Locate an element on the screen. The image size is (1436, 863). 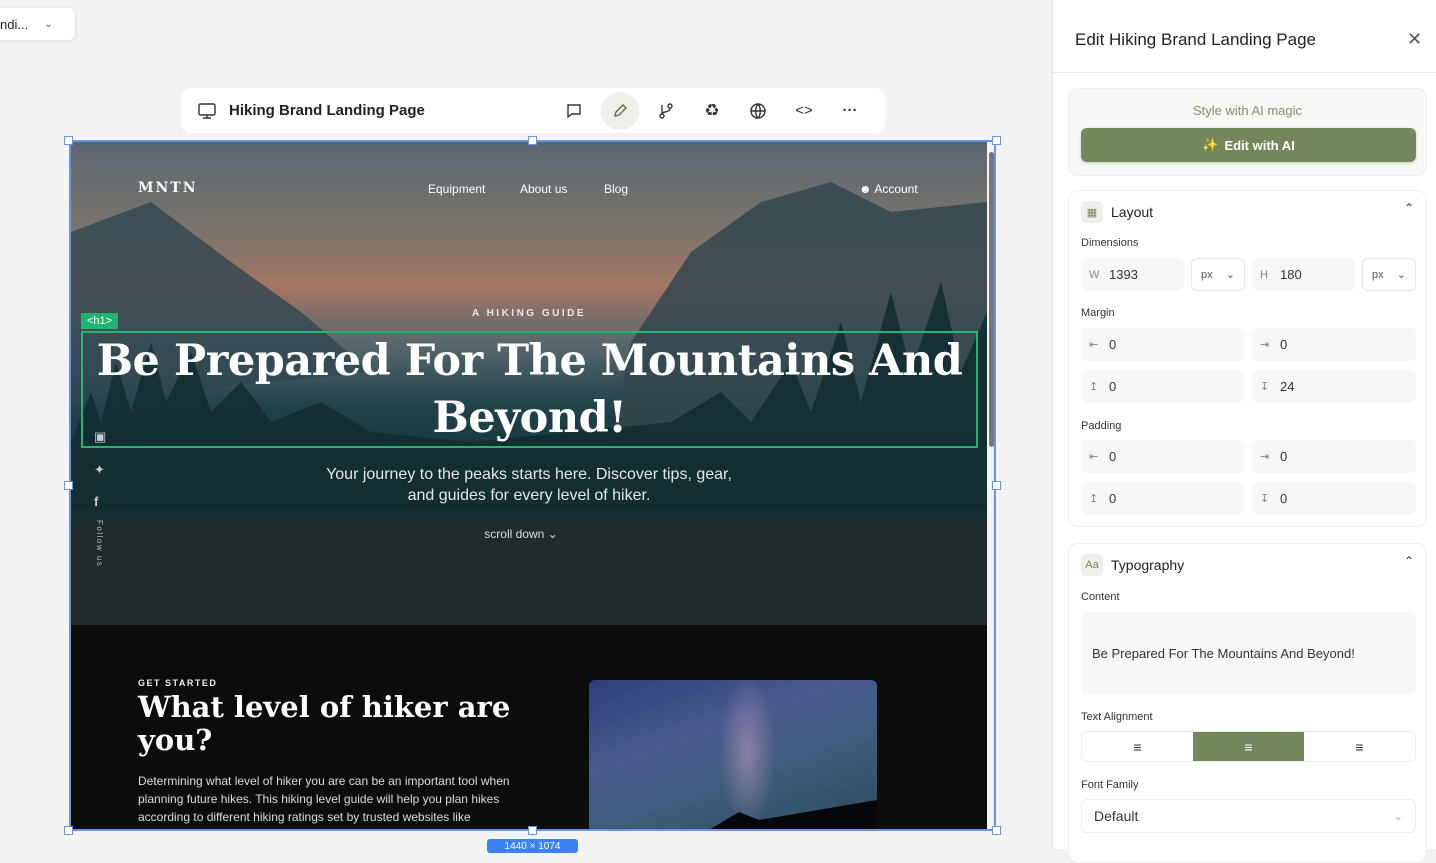
padding-left-input: ⇤ 0 is located at coordinates (1162, 456).